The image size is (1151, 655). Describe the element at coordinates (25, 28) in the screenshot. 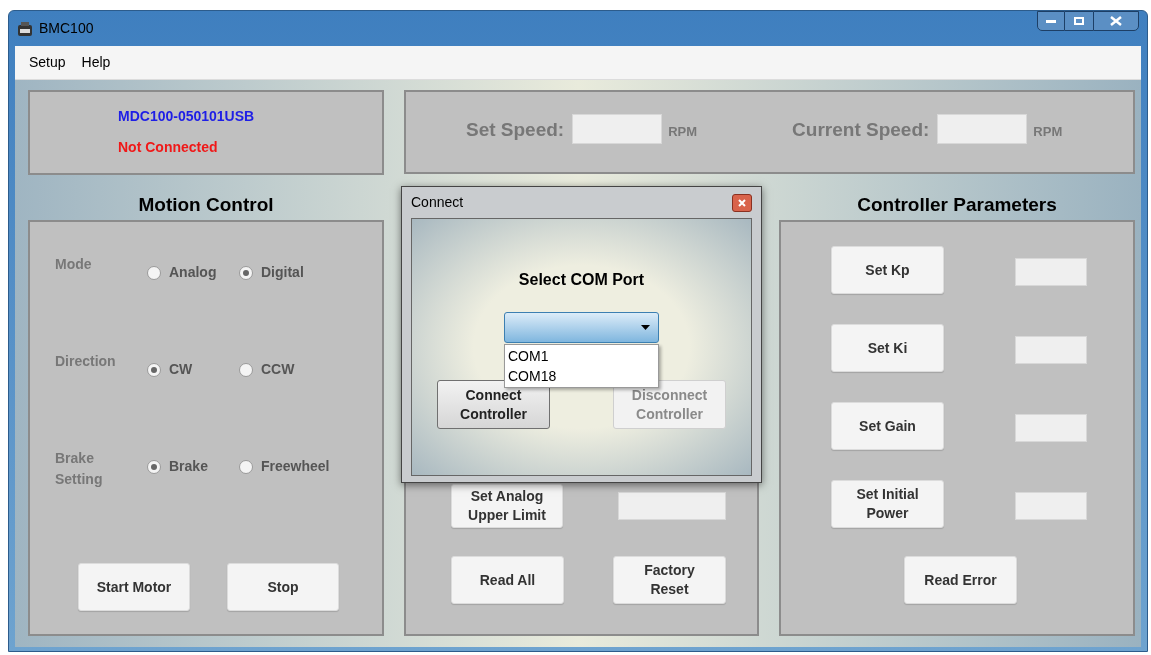

I see `app-logo-icon` at that location.